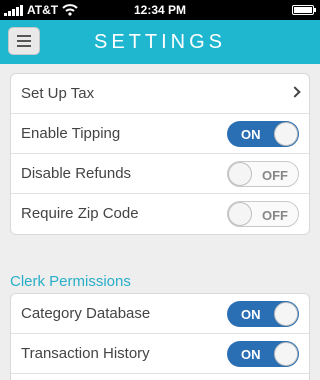 The image size is (320, 380). Describe the element at coordinates (263, 134) in the screenshot. I see `enable-tipping-toggle: ON` at that location.